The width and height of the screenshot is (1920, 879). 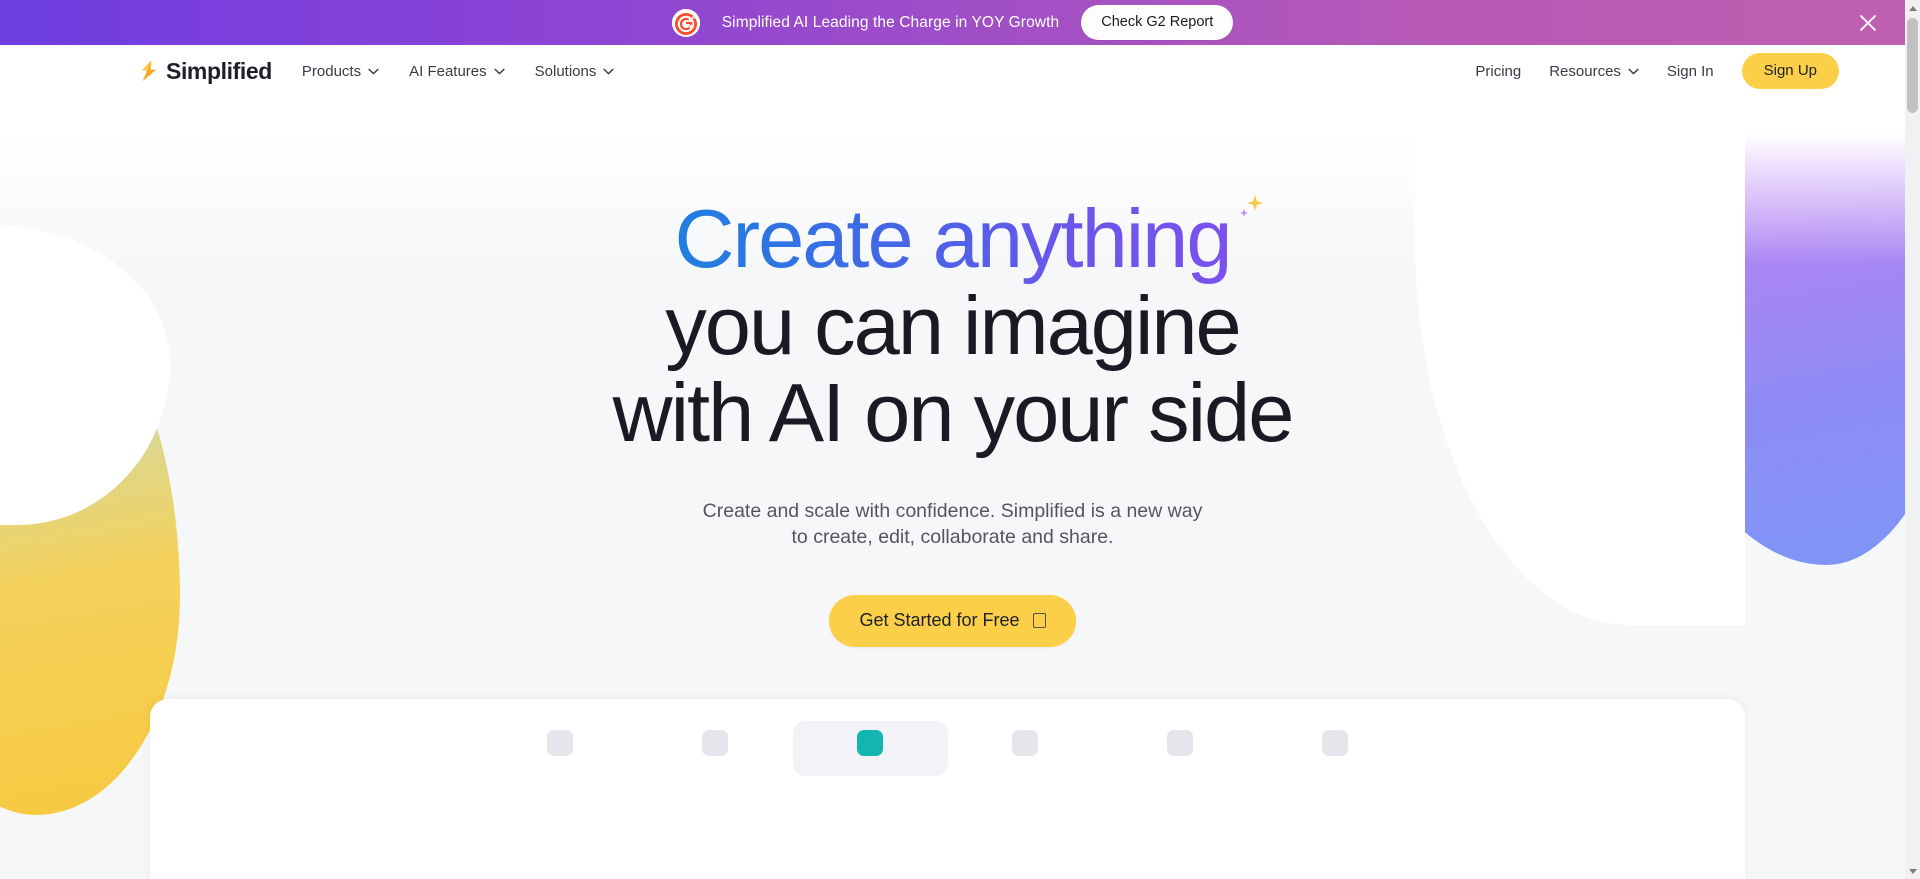 I want to click on headline-line-1: Create anything, so click(x=969, y=237).